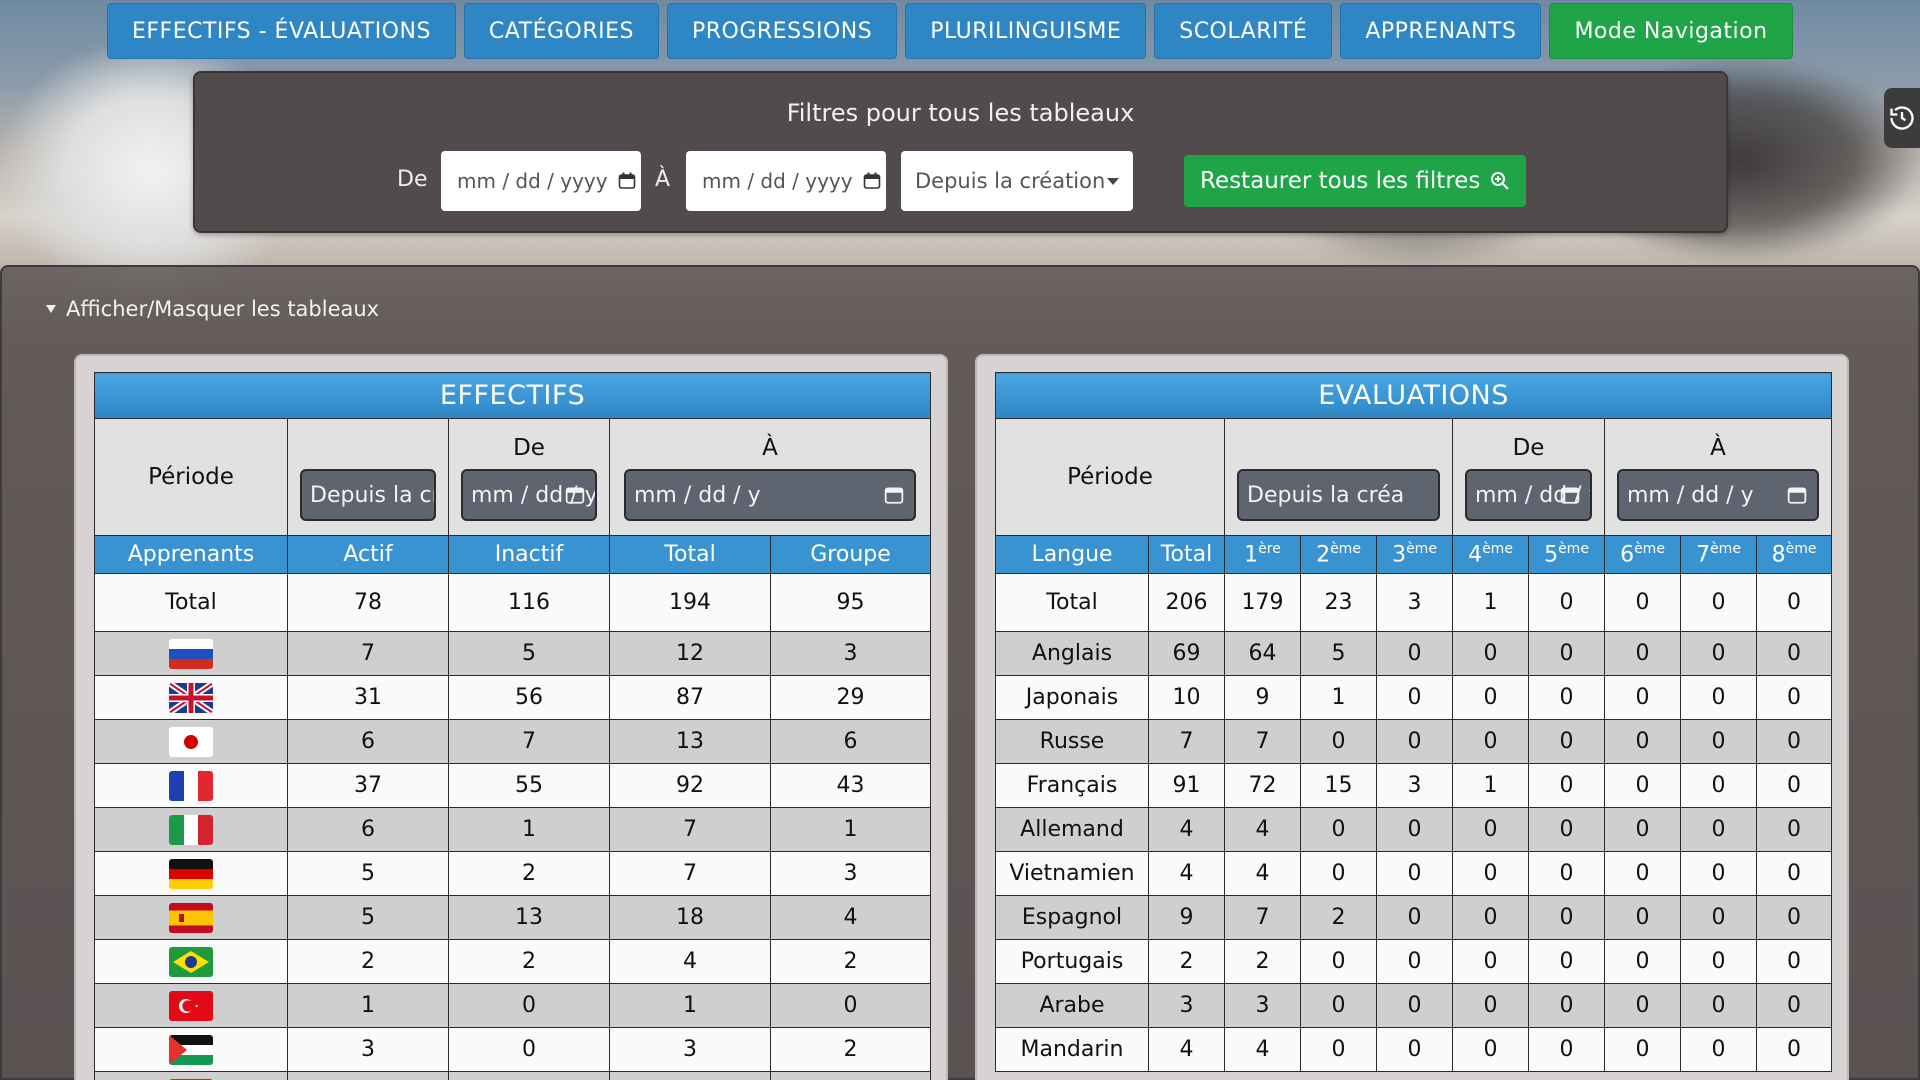 The height and width of the screenshot is (1080, 1920). Describe the element at coordinates (1718, 554) in the screenshot. I see `col-eval-8: 7ème` at that location.